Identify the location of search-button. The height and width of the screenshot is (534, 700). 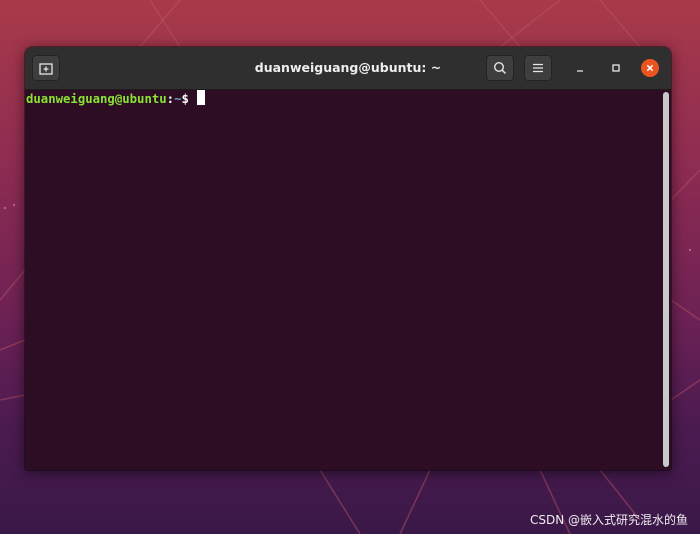
(500, 68).